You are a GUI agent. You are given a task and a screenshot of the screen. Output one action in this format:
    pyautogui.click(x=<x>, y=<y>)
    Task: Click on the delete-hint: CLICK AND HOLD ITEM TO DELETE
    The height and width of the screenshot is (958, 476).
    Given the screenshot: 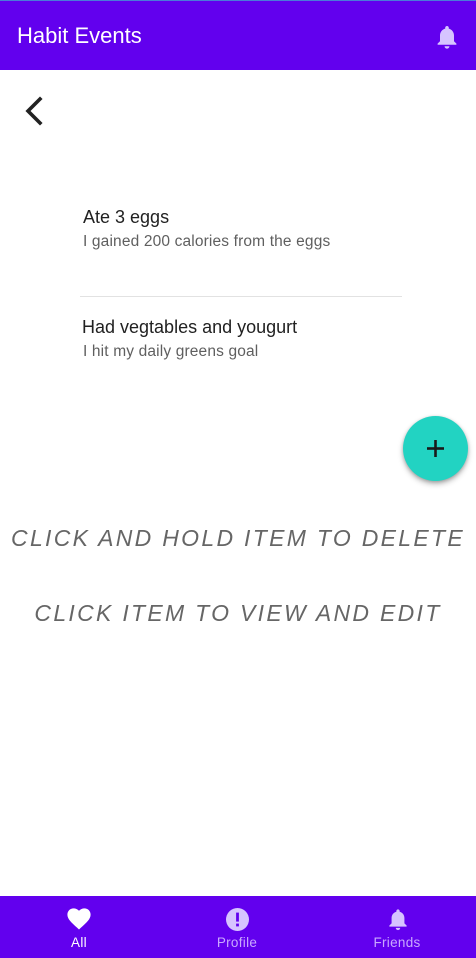 What is the action you would take?
    pyautogui.click(x=238, y=538)
    